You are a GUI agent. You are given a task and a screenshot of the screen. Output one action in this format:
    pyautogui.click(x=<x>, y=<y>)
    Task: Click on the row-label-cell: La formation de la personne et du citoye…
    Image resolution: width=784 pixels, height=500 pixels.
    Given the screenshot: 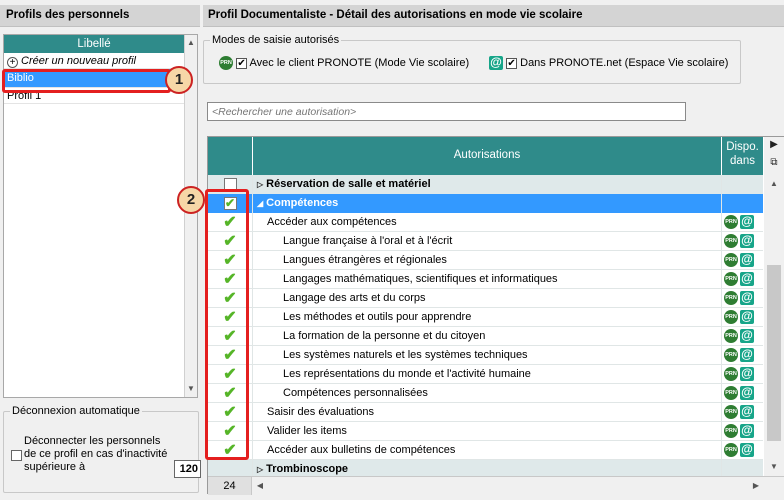 What is the action you would take?
    pyautogui.click(x=486, y=336)
    